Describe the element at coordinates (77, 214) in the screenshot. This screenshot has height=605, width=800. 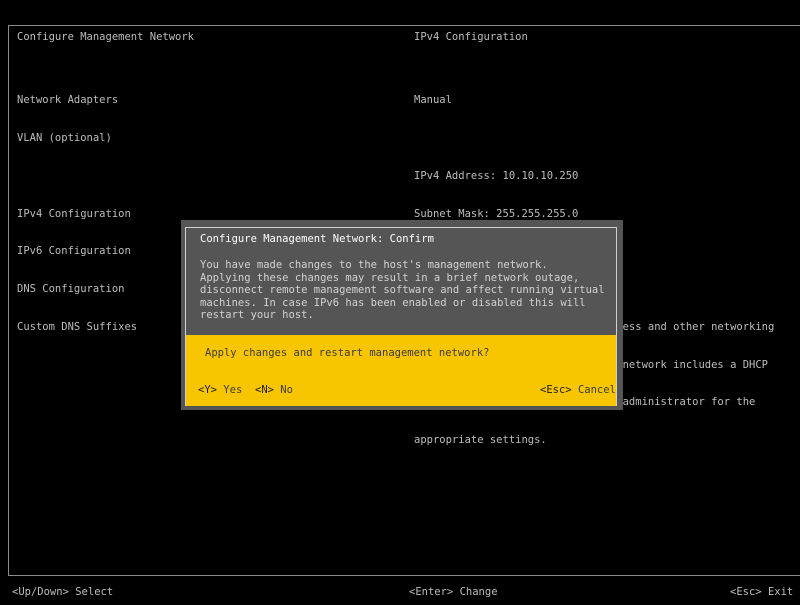
I see `menu-item-ipv4-configuration: IPv4 Configuration` at that location.